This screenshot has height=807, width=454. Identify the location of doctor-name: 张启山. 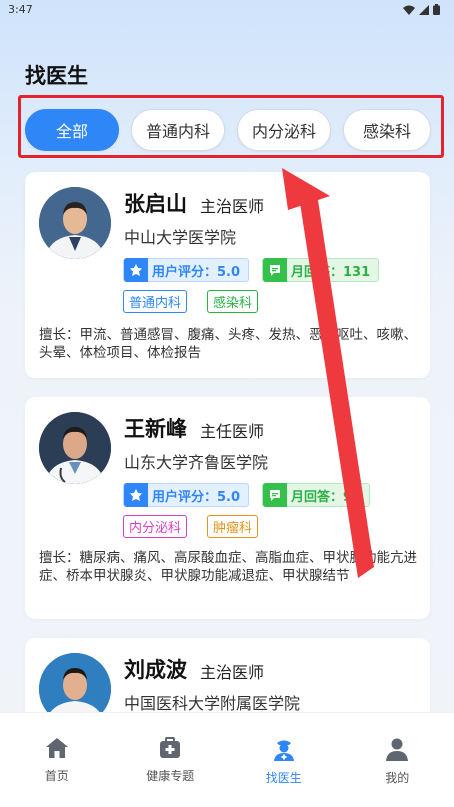
(155, 204).